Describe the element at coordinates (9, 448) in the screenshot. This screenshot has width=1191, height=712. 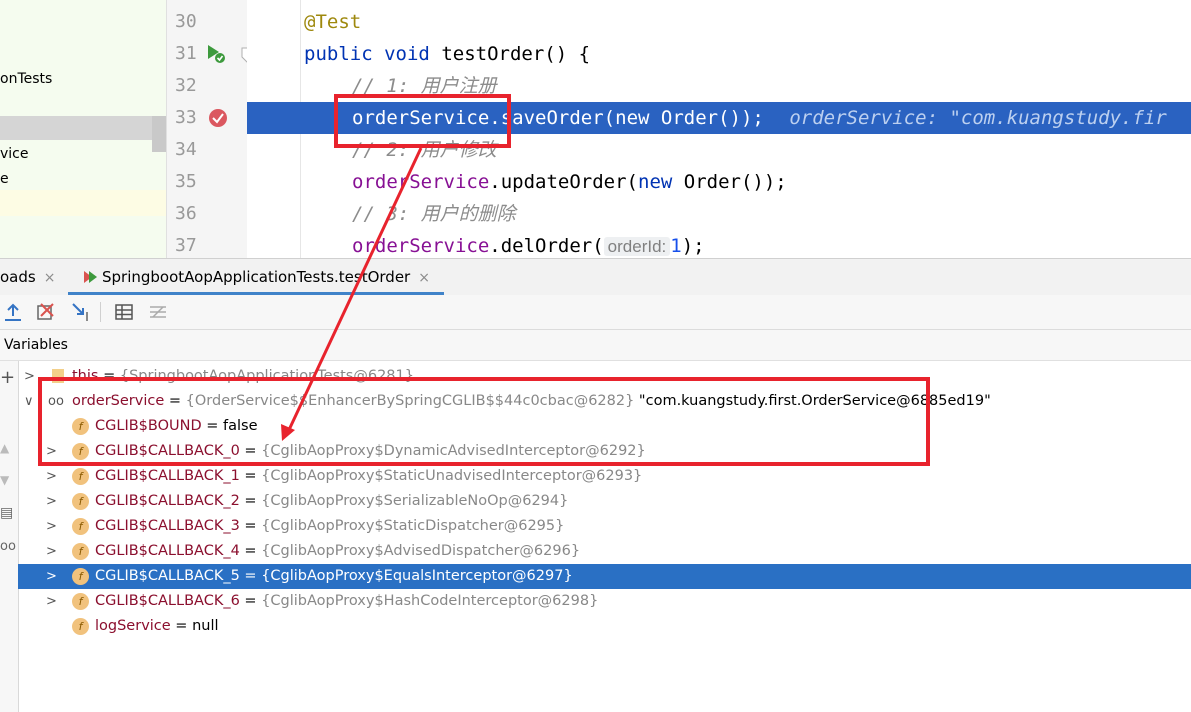
I see `move-up-icon: ▲` at that location.